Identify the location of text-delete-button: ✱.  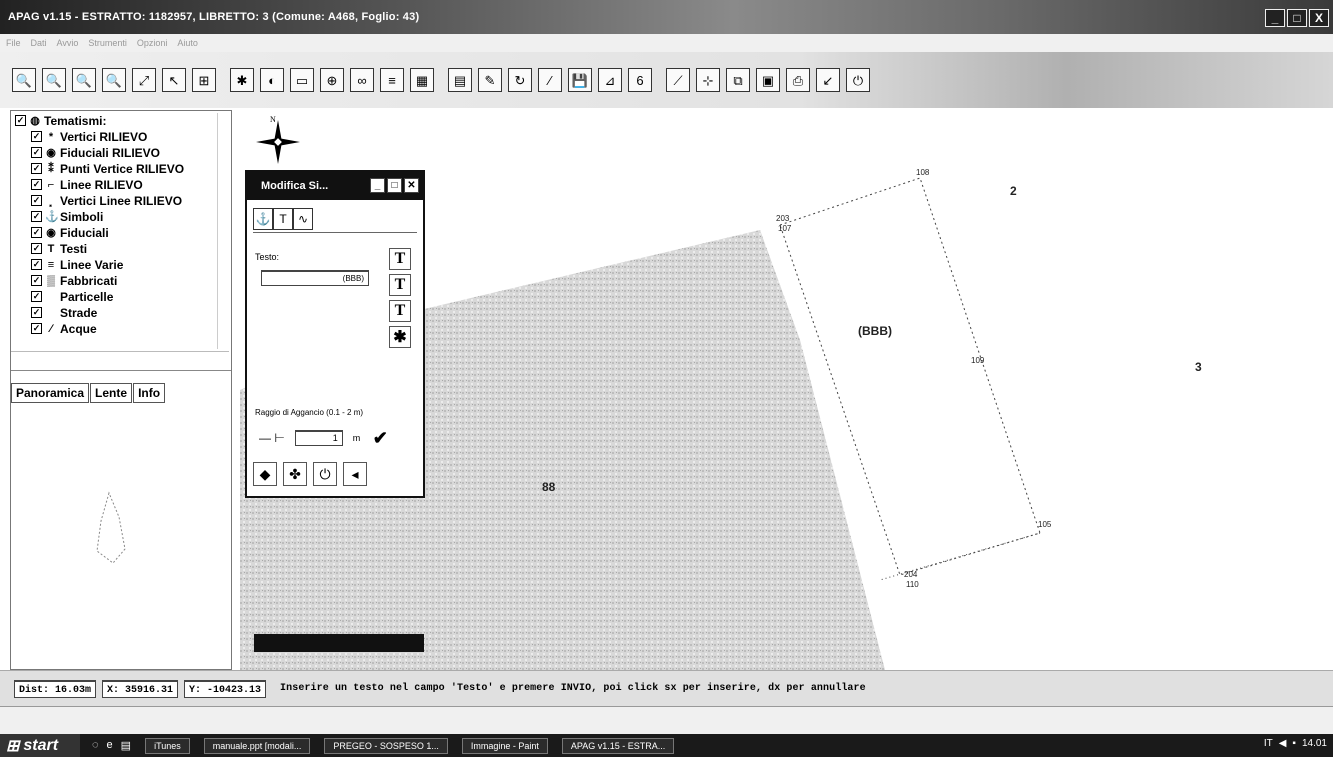
(400, 337).